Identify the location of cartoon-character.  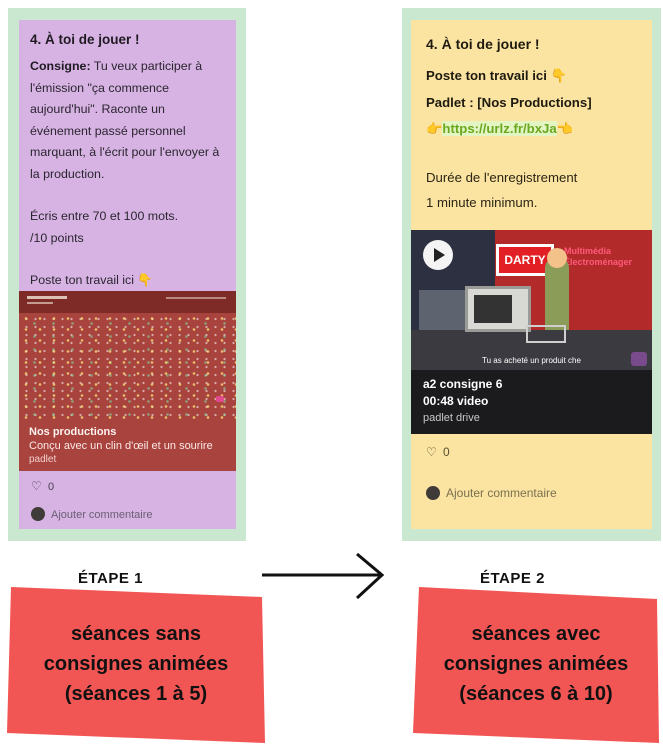
(557, 294).